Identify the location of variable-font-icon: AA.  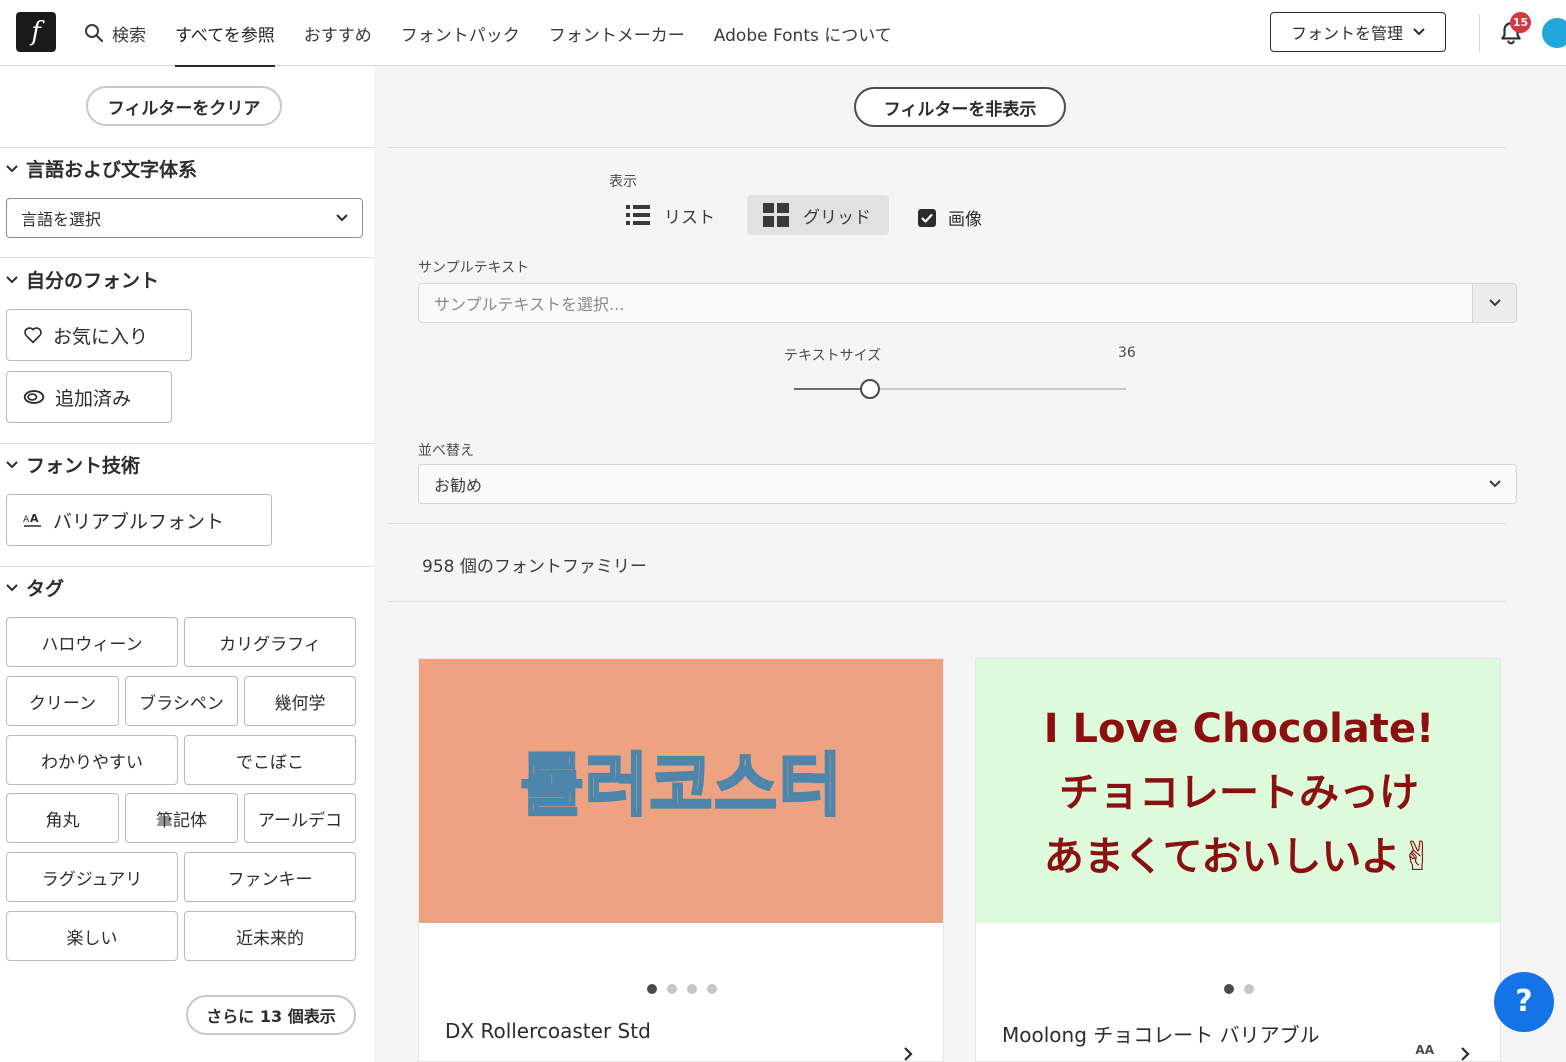
(32, 519).